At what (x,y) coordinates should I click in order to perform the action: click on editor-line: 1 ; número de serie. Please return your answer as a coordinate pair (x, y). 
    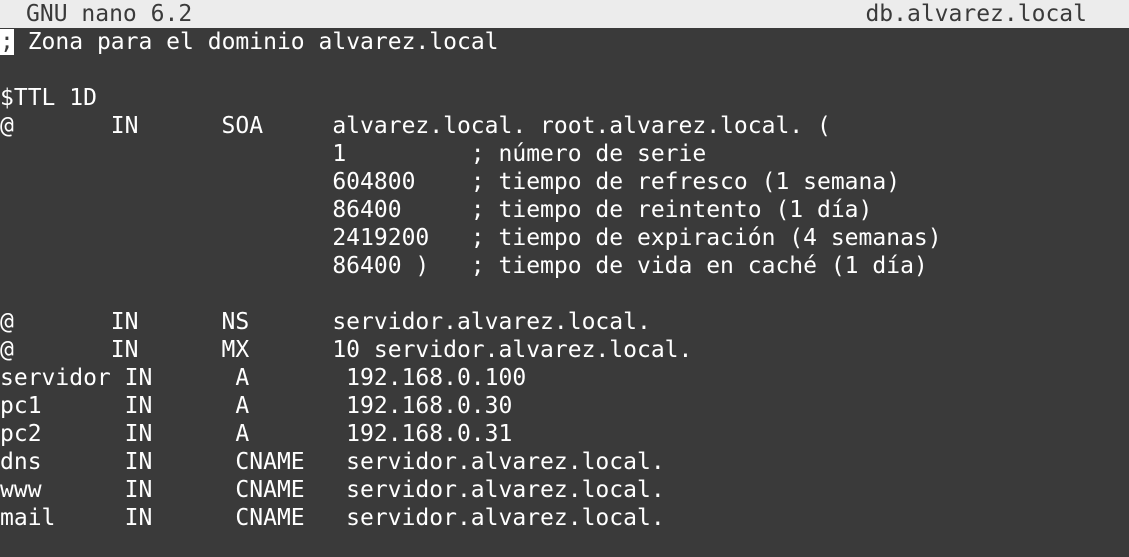
    Looking at the image, I should click on (353, 154).